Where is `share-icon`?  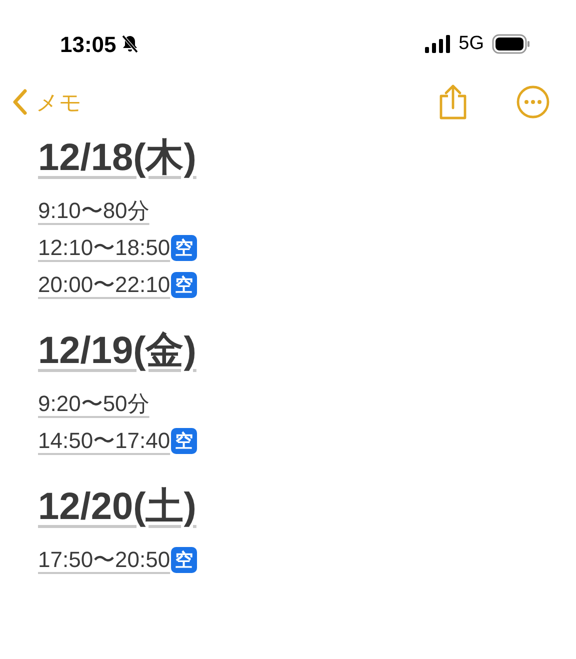 share-icon is located at coordinates (453, 102).